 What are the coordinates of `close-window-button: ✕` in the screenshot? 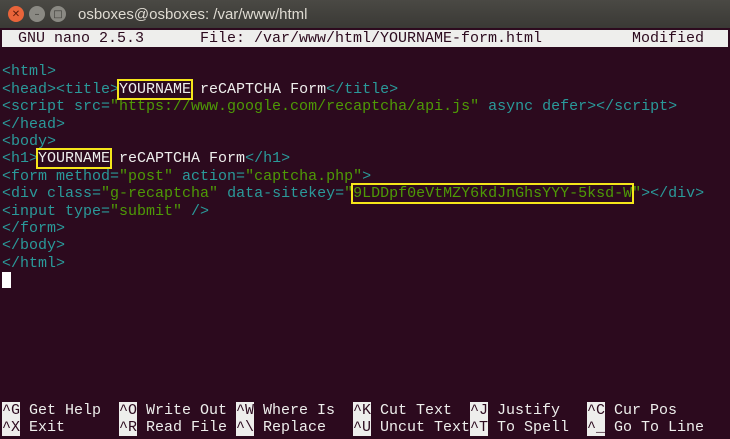 It's located at (16, 14).